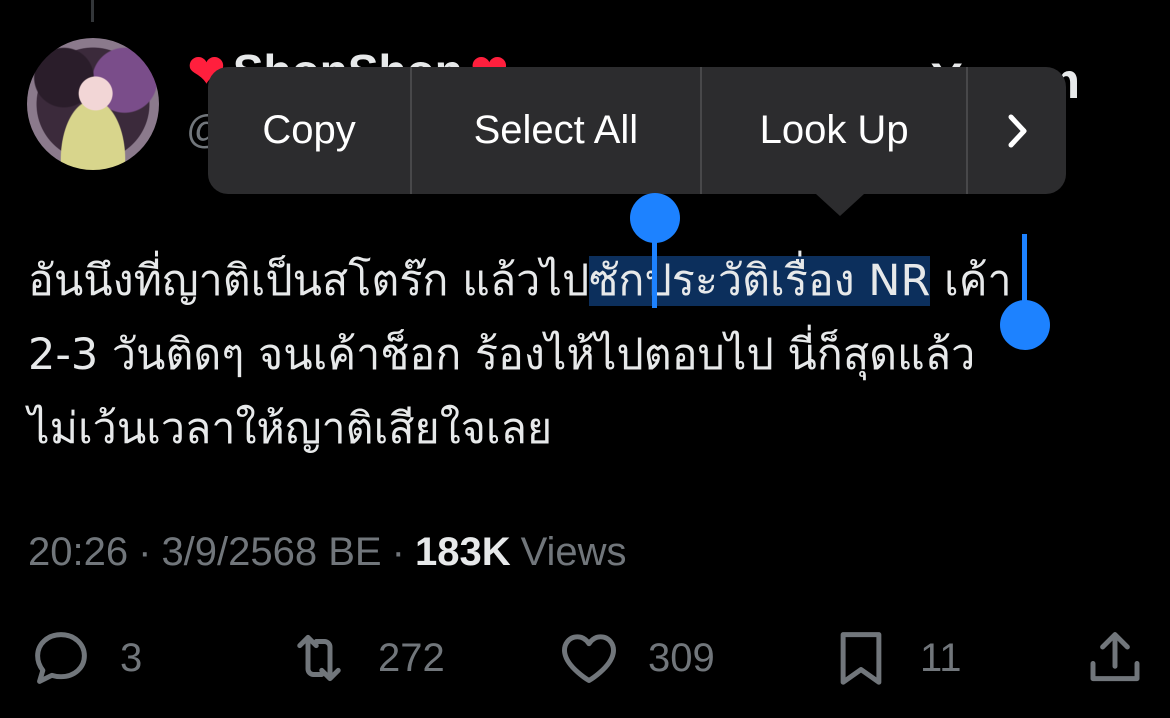 Image resolution: width=1170 pixels, height=718 pixels. I want to click on repost-button: 272, so click(365, 658).